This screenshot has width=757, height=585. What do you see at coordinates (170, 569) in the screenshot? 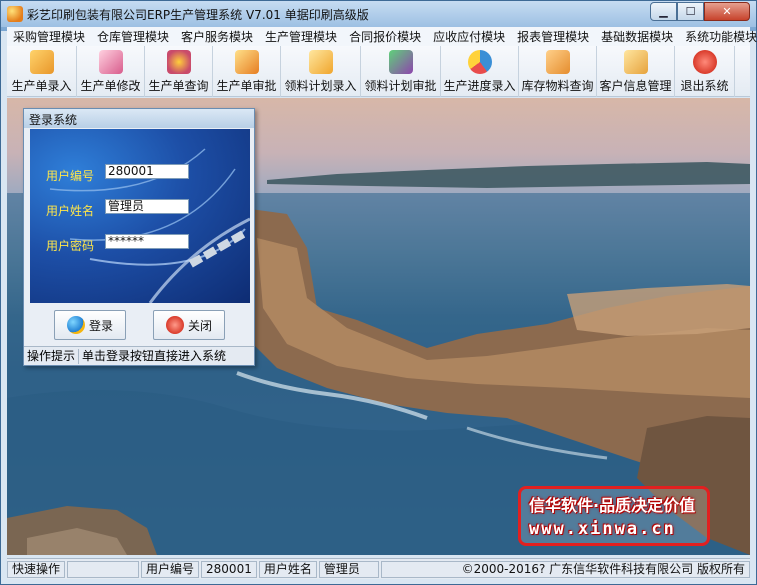
I see `status-user-id-label: 用户编号` at bounding box center [170, 569].